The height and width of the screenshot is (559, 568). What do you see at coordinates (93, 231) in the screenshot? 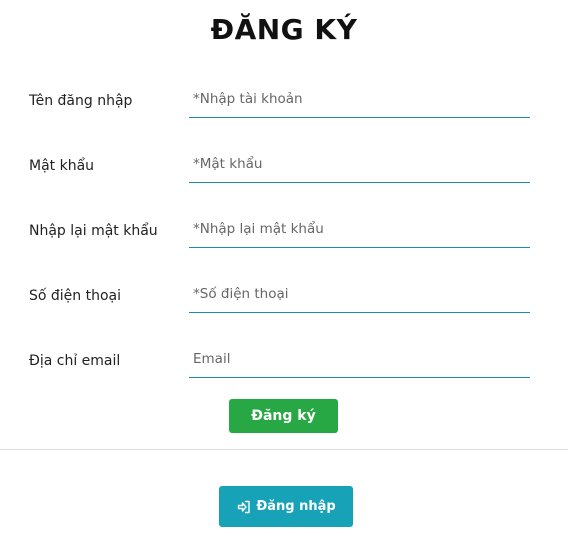
I see `confirm-password-label: Nhập lại mật khẩu` at bounding box center [93, 231].